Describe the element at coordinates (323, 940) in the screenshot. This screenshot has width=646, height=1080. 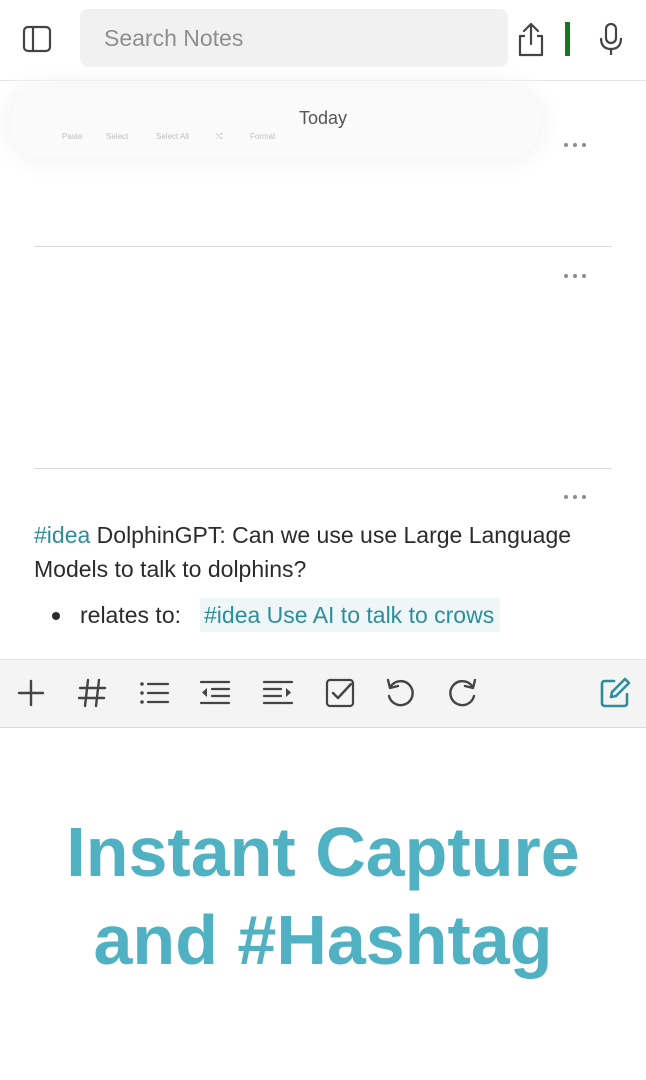
I see `promo-line: and #Hashtag` at that location.